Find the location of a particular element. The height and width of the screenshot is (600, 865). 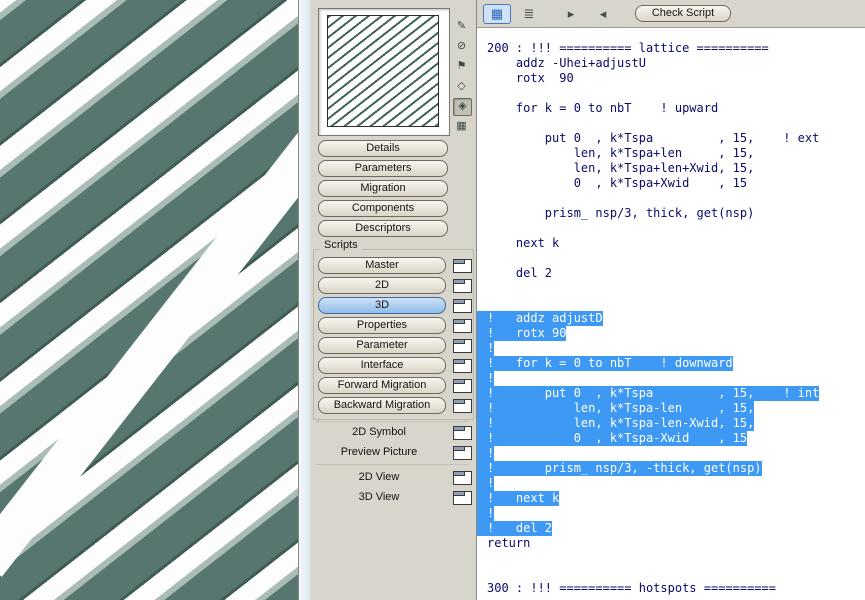

film-icon: ▦ is located at coordinates (461, 126).